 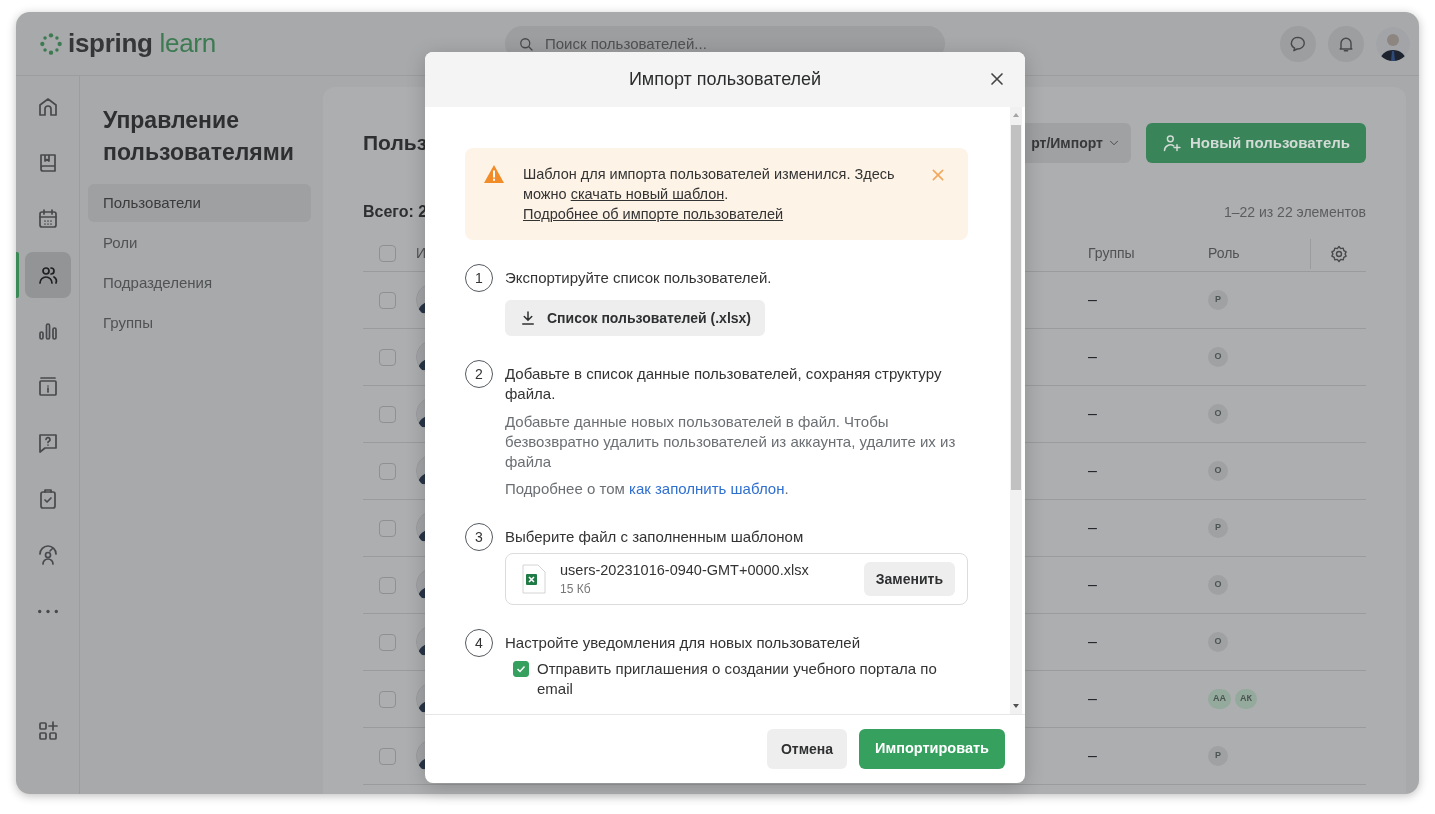 What do you see at coordinates (51, 43) in the screenshot?
I see `logo-icon` at bounding box center [51, 43].